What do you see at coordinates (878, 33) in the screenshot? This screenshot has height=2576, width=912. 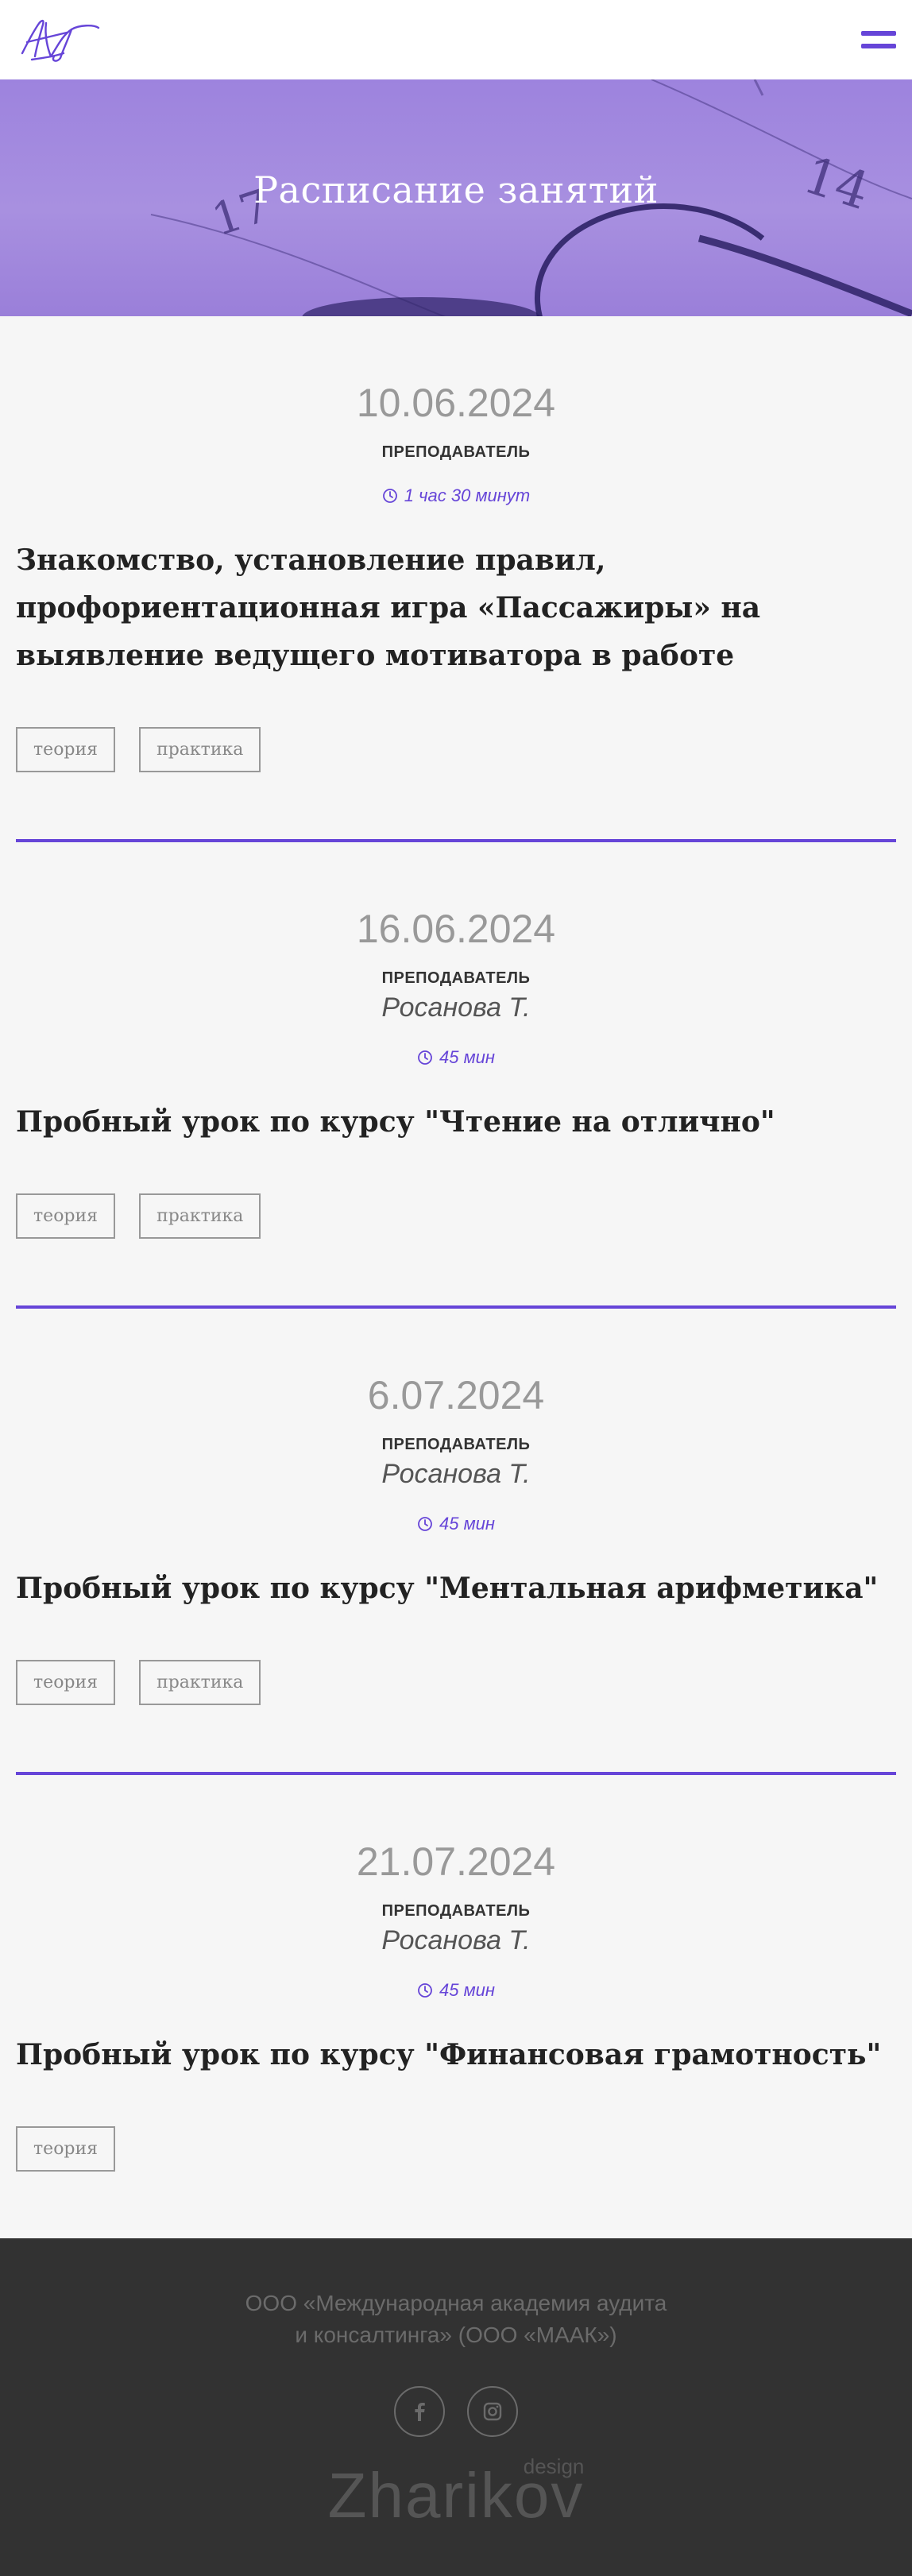 I see `burger-menu-icon` at bounding box center [878, 33].